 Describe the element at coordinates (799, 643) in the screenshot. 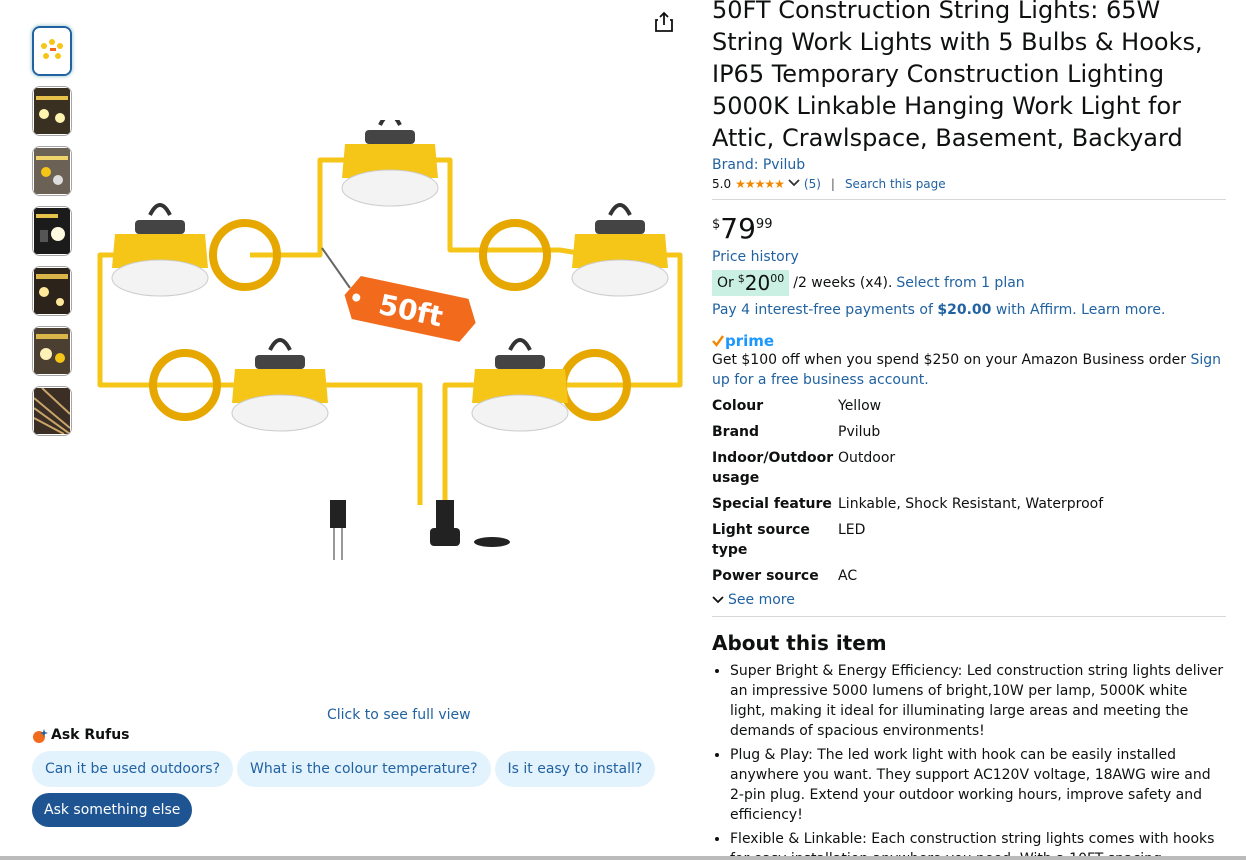

I see `about-heading: About this item` at that location.